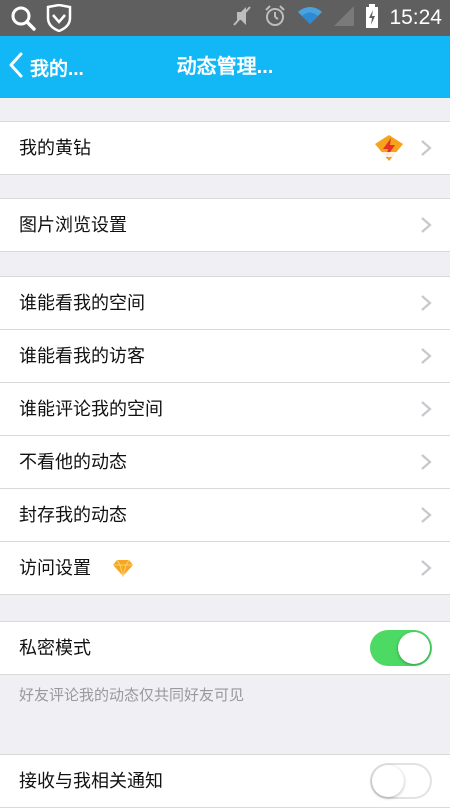  What do you see at coordinates (55, 568) in the screenshot?
I see `list-item-label: 访问设置` at bounding box center [55, 568].